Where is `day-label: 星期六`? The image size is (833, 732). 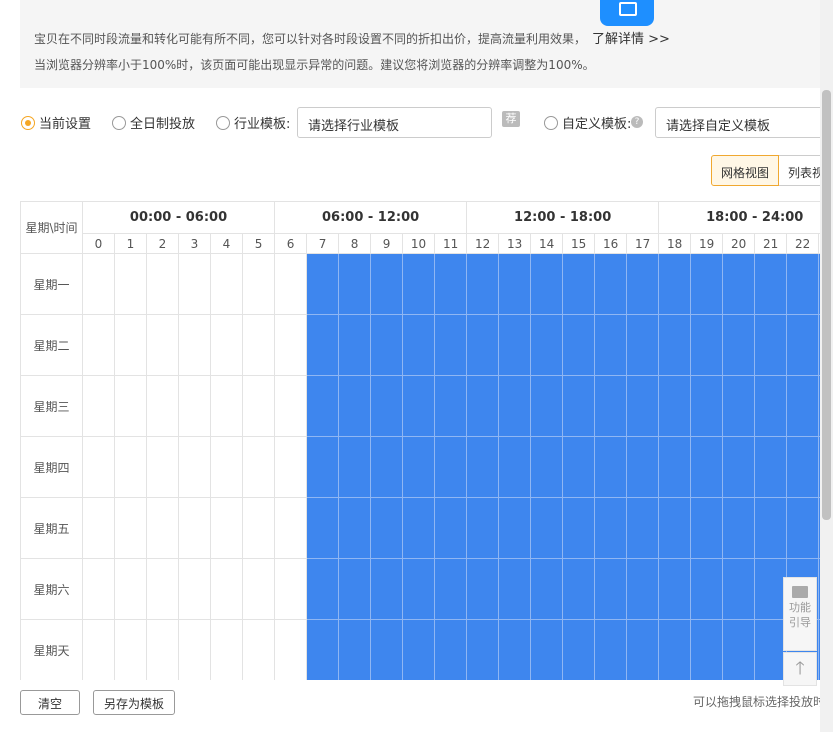 day-label: 星期六 is located at coordinates (51, 589).